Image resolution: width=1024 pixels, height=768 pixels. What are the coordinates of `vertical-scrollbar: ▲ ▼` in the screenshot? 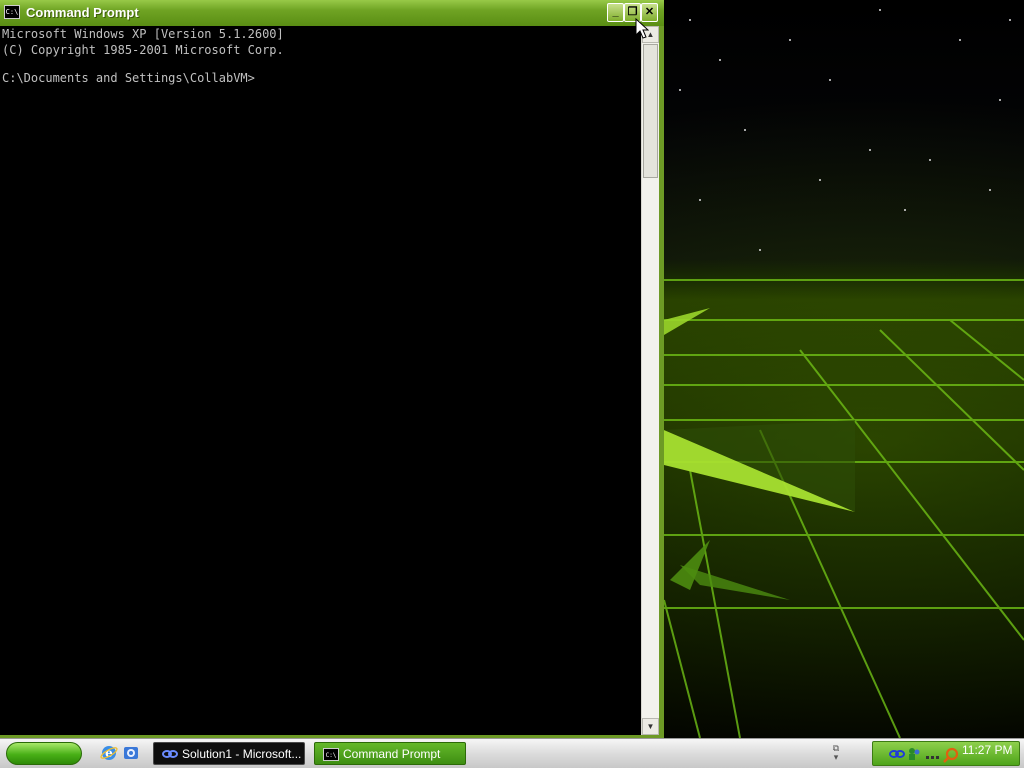 It's located at (650, 380).